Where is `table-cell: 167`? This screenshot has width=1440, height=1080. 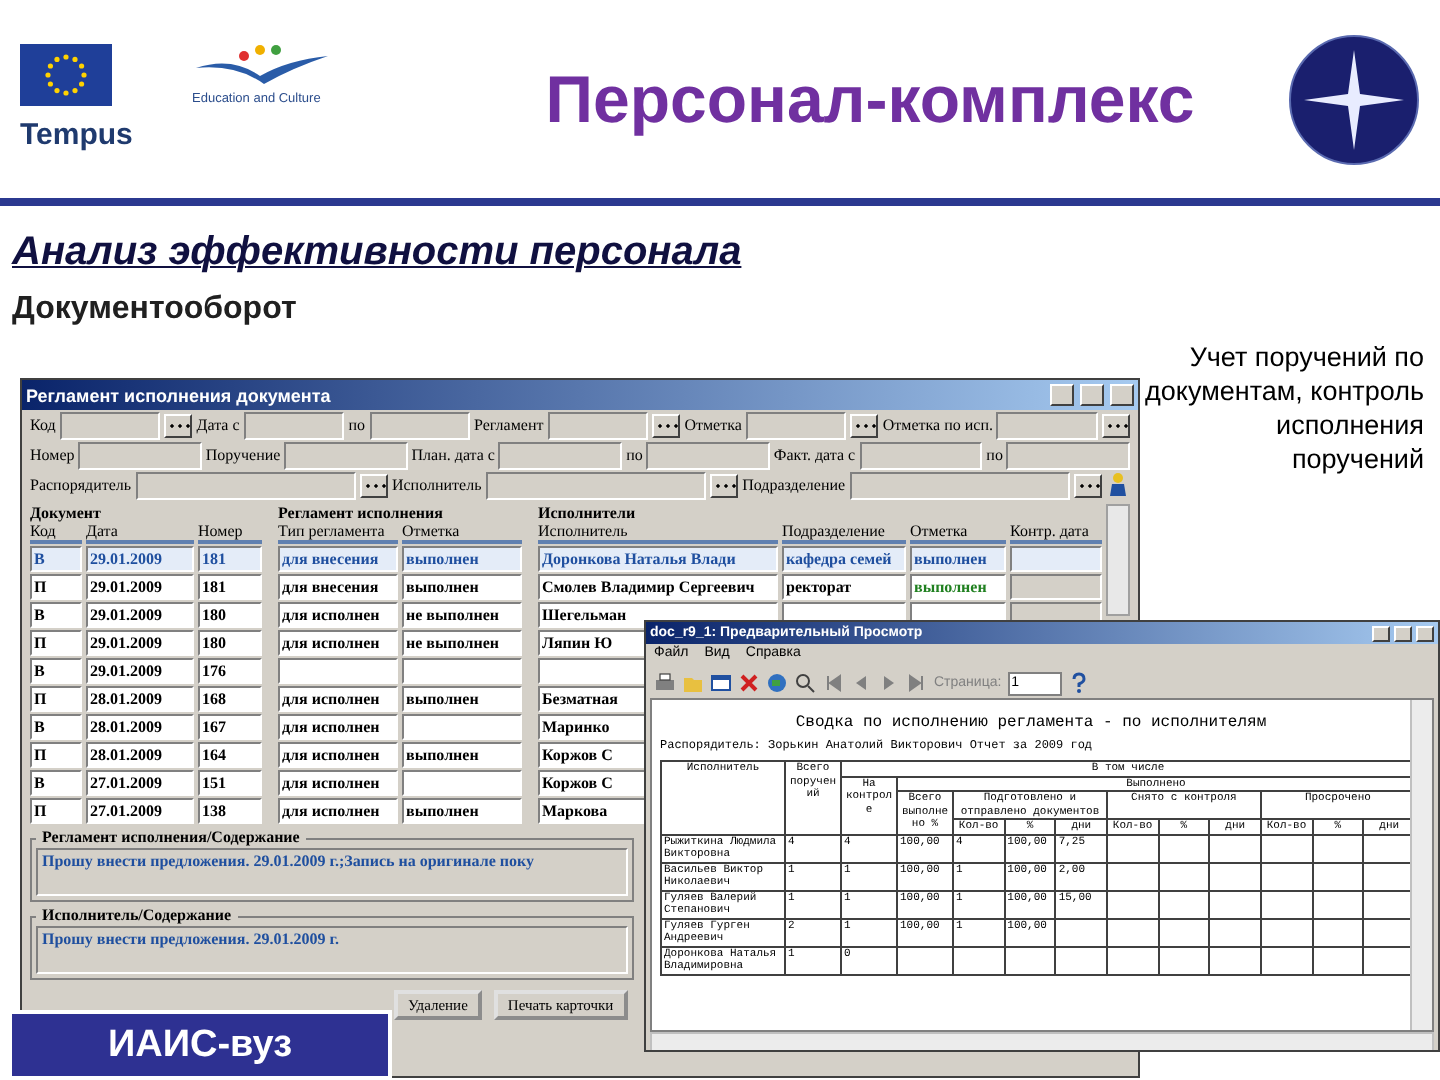 table-cell: 167 is located at coordinates (230, 727).